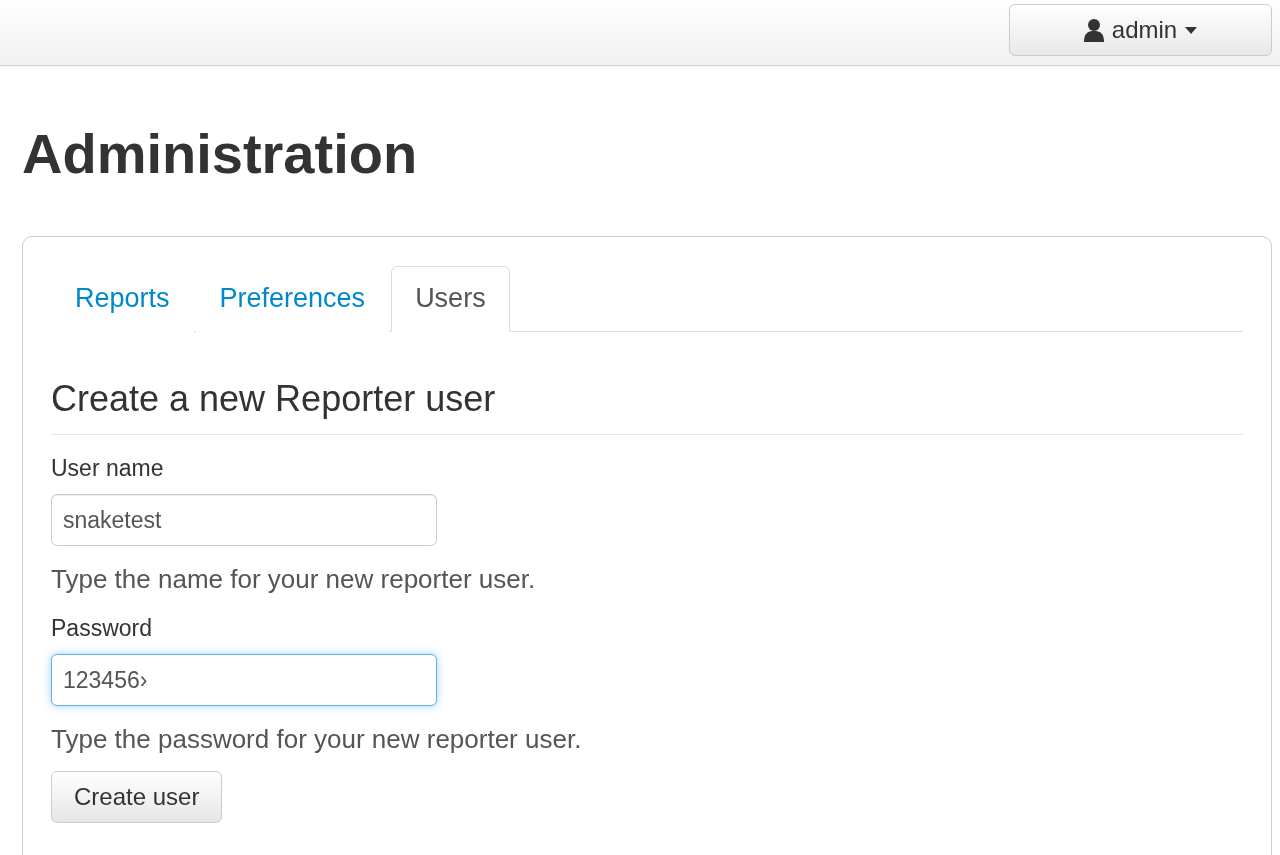 This screenshot has width=1280, height=855. I want to click on page-title: Administration, so click(220, 154).